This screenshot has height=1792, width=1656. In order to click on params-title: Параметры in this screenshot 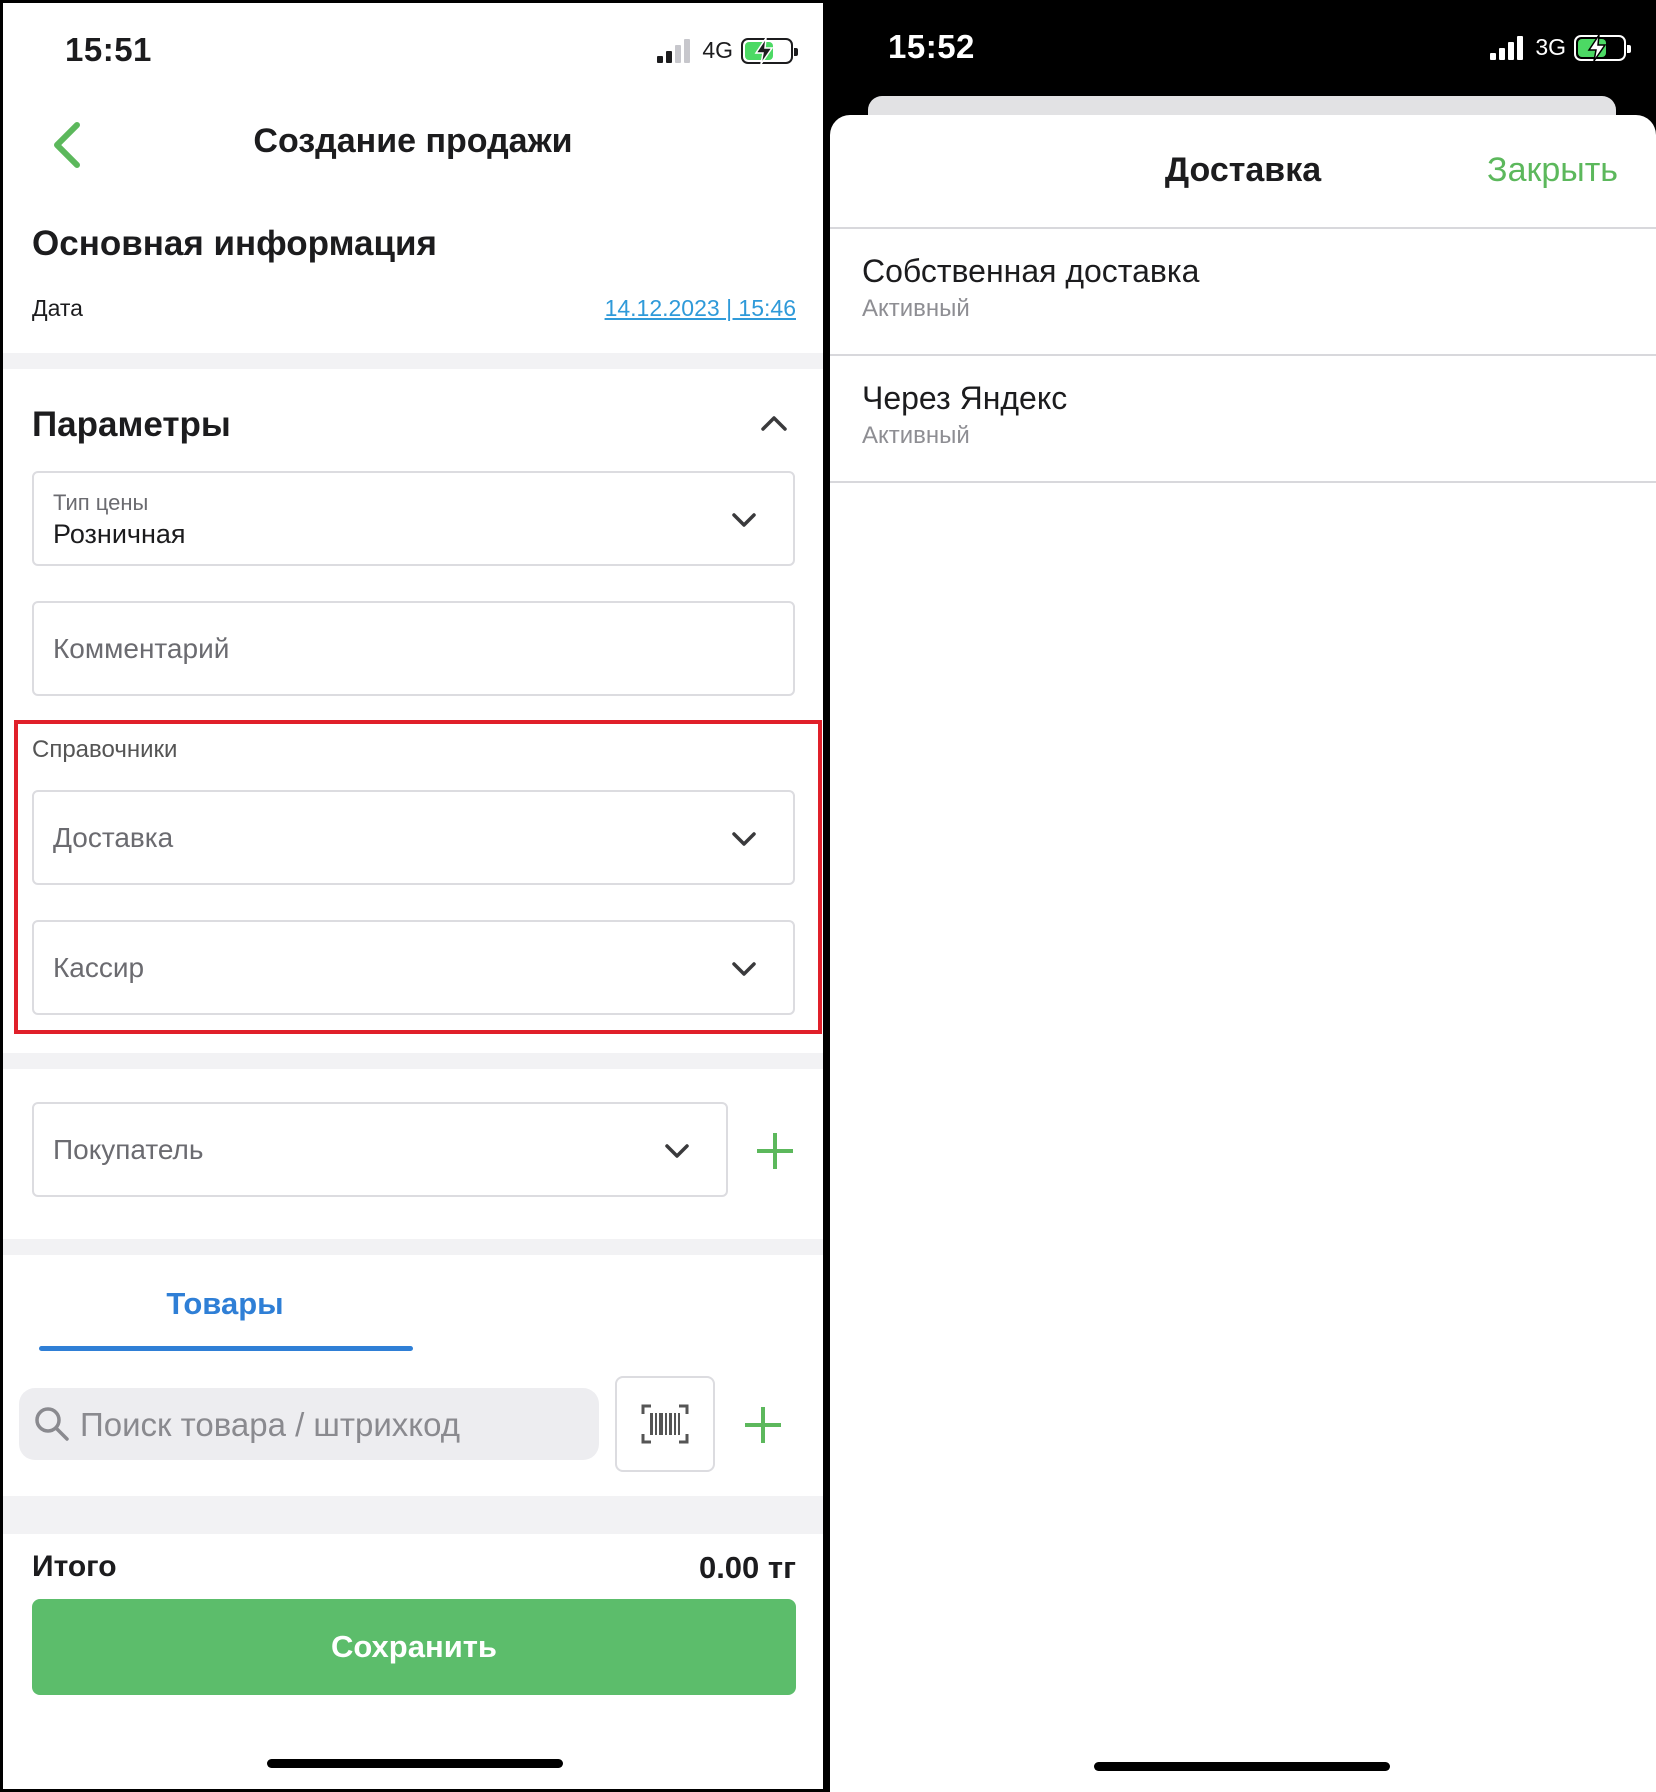, I will do `click(131, 424)`.